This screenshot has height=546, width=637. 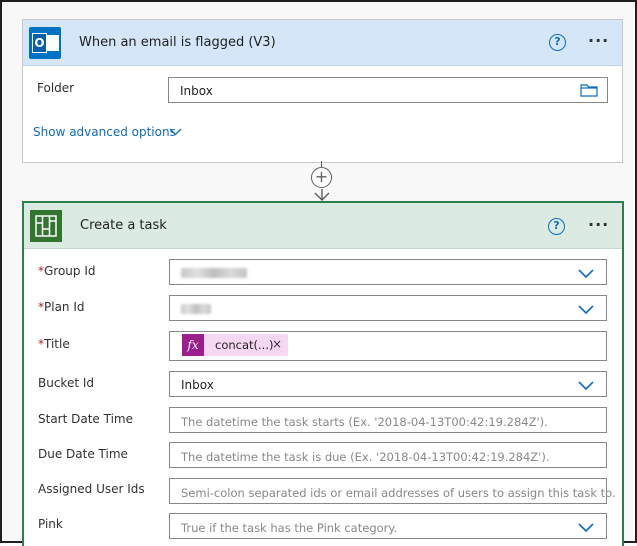 What do you see at coordinates (322, 195) in the screenshot?
I see `arrow-down-icon` at bounding box center [322, 195].